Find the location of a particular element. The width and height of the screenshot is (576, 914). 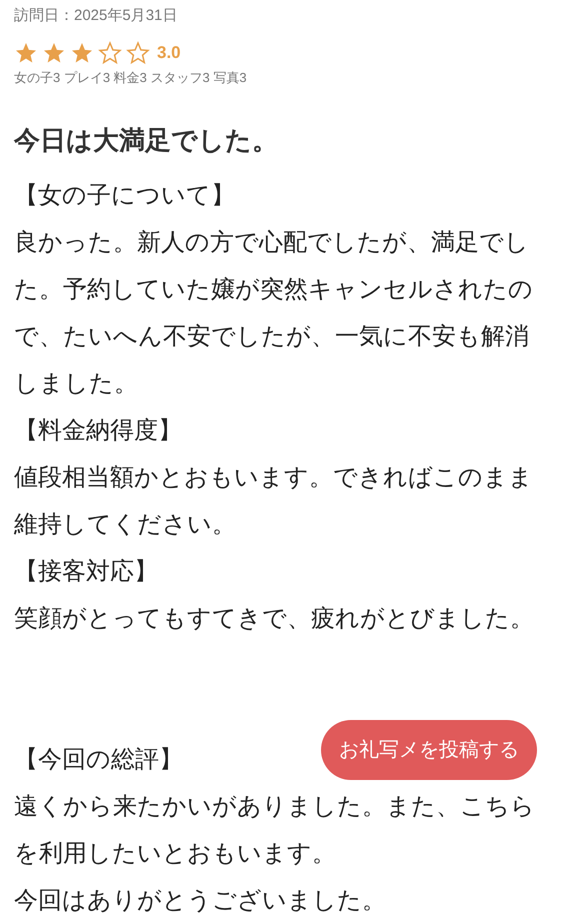

section-heading: 【料金納得度】 is located at coordinates (98, 431).